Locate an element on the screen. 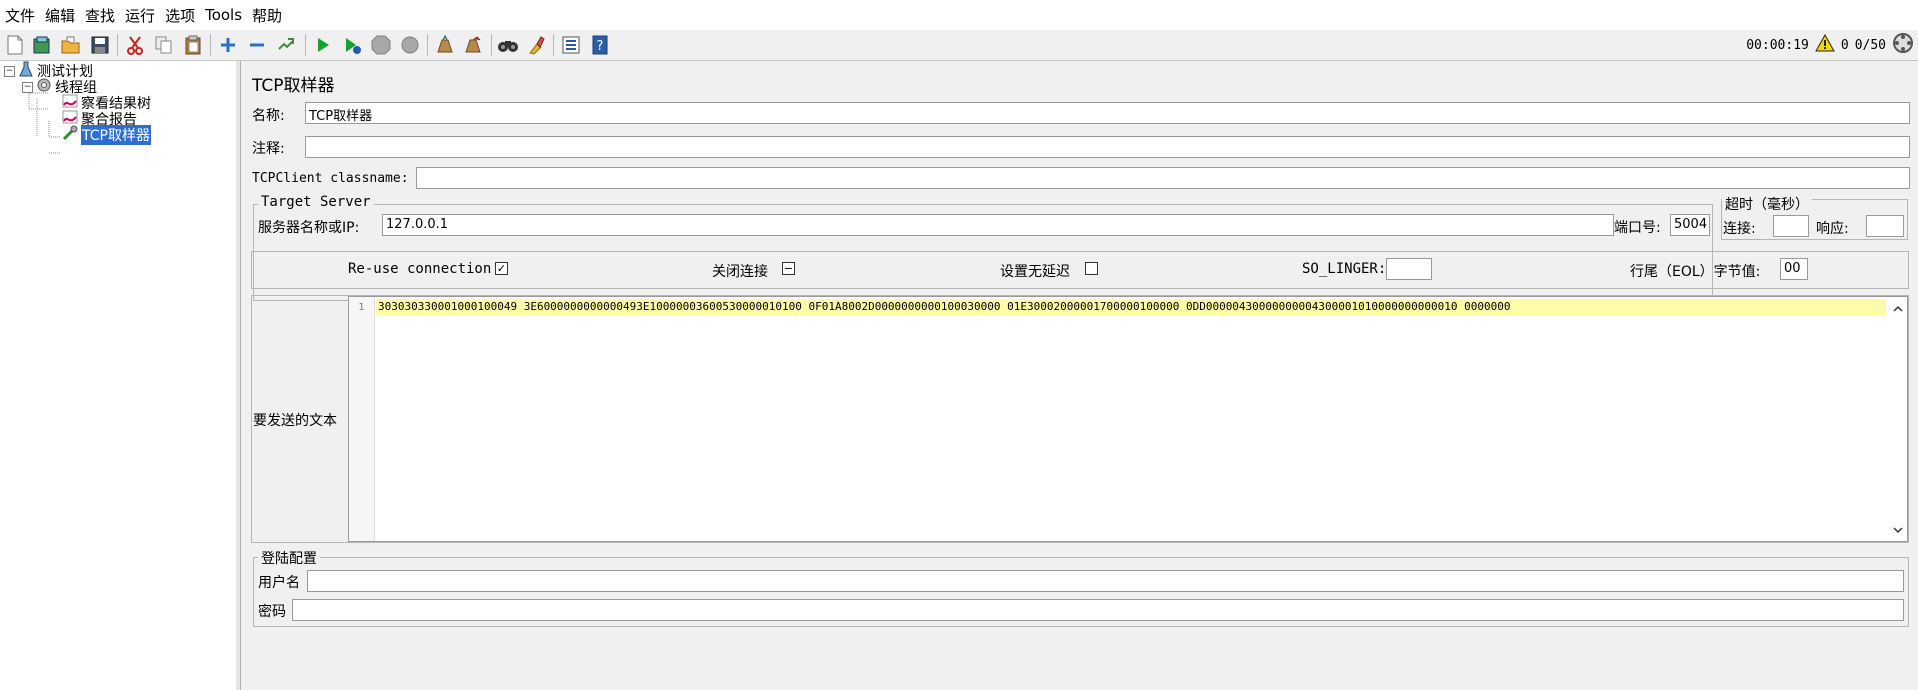  target-server-title: Target Server is located at coordinates (316, 202).